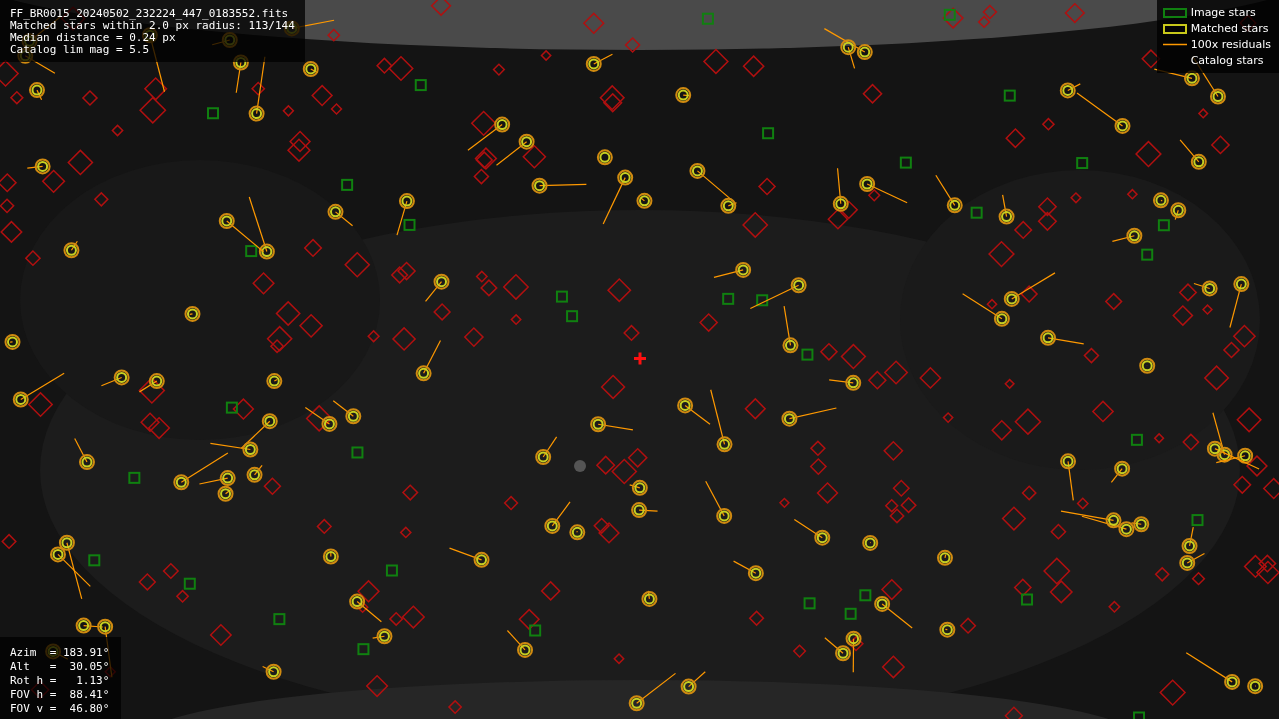 Image resolution: width=1279 pixels, height=719 pixels. Describe the element at coordinates (60, 653) in the screenshot. I see `pointing-line: Azim = 183.91°` at that location.